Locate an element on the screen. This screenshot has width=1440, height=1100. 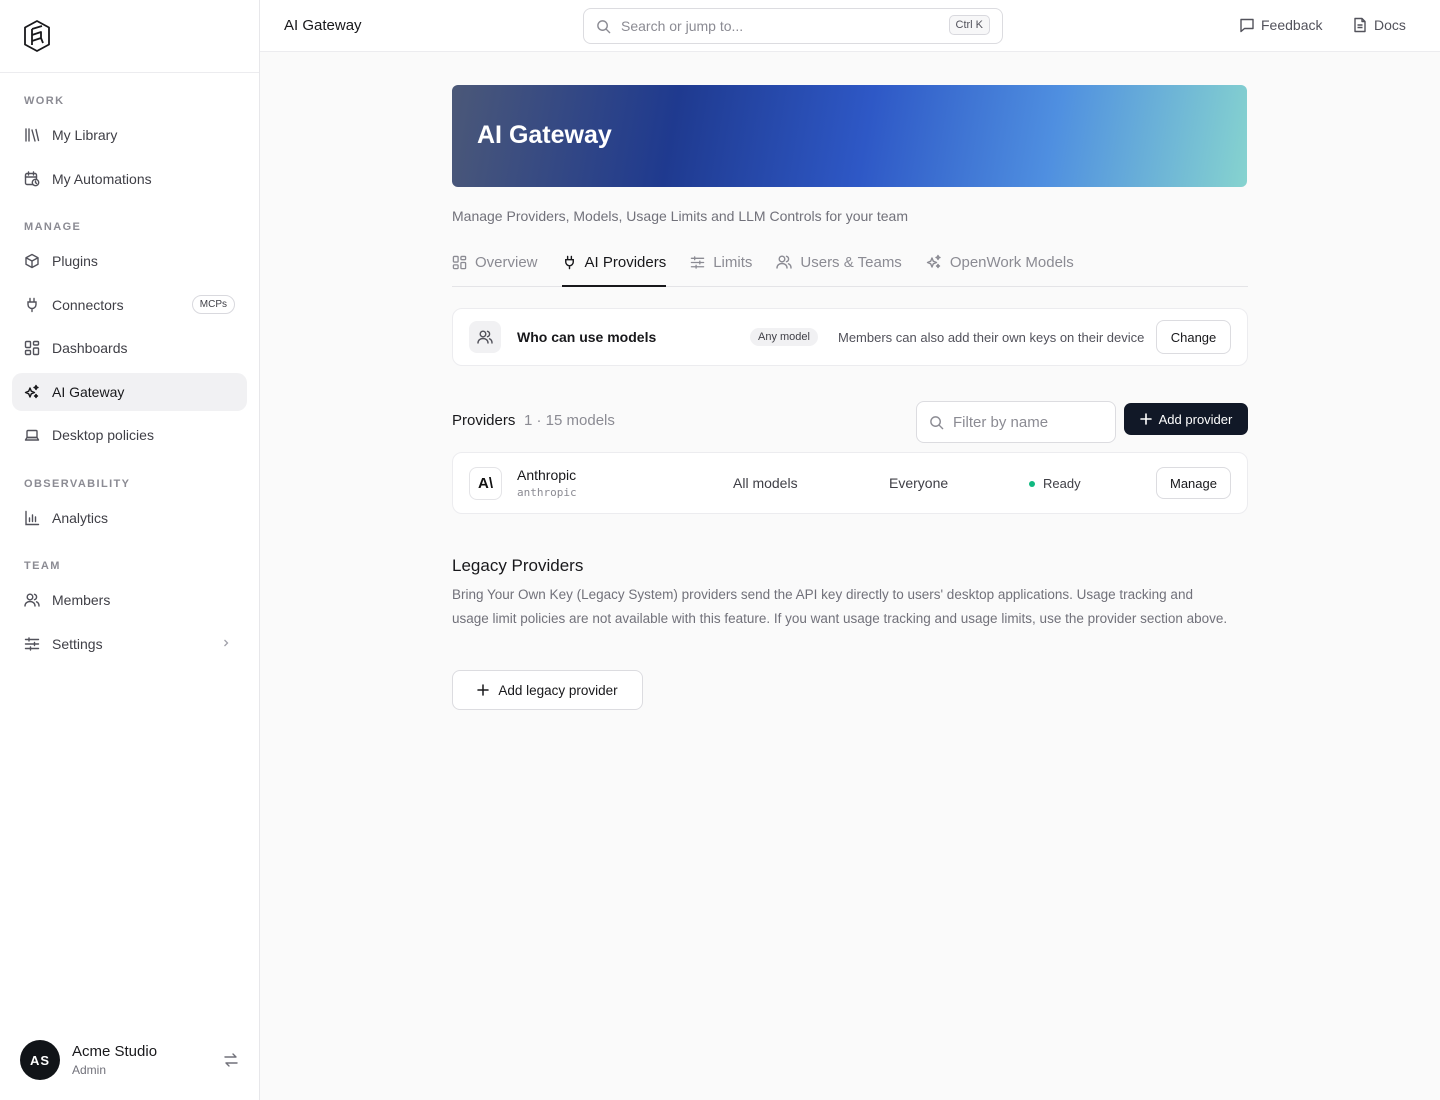
sidebar-item-members: Members is located at coordinates (129, 600).